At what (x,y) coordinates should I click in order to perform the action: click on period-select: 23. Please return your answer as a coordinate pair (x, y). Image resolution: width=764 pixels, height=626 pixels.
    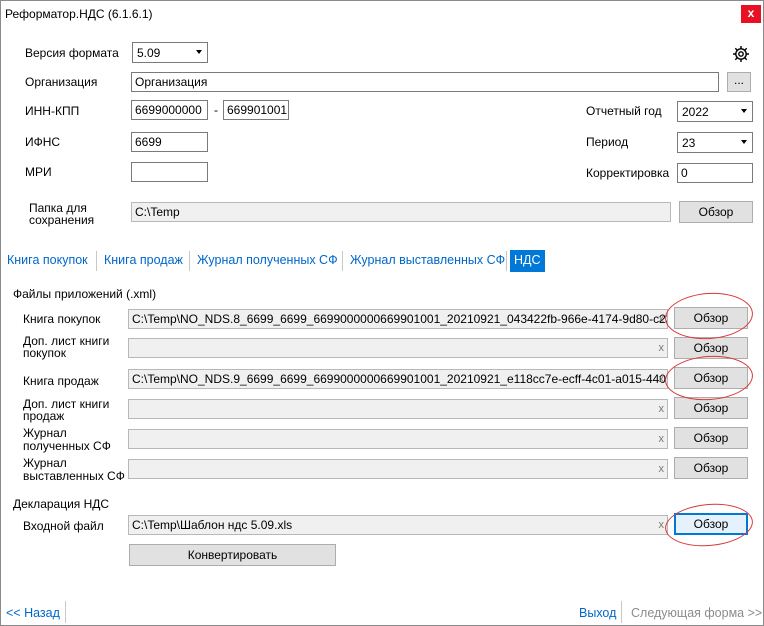
    Looking at the image, I should click on (715, 142).